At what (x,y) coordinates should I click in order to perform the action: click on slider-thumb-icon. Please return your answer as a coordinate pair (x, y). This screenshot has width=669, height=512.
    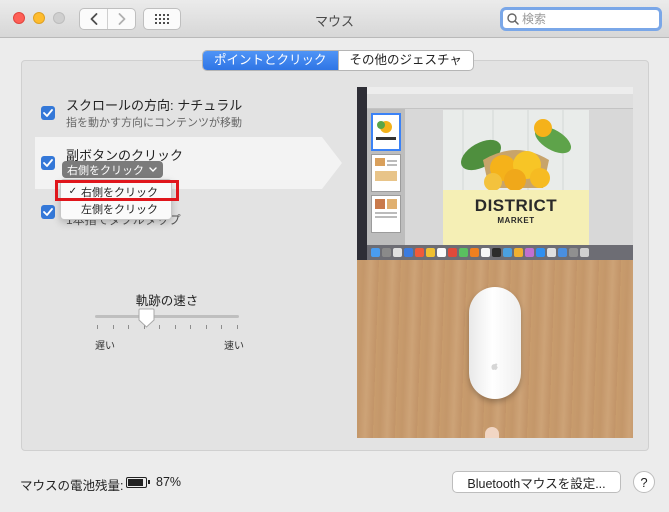
    Looking at the image, I should click on (146, 318).